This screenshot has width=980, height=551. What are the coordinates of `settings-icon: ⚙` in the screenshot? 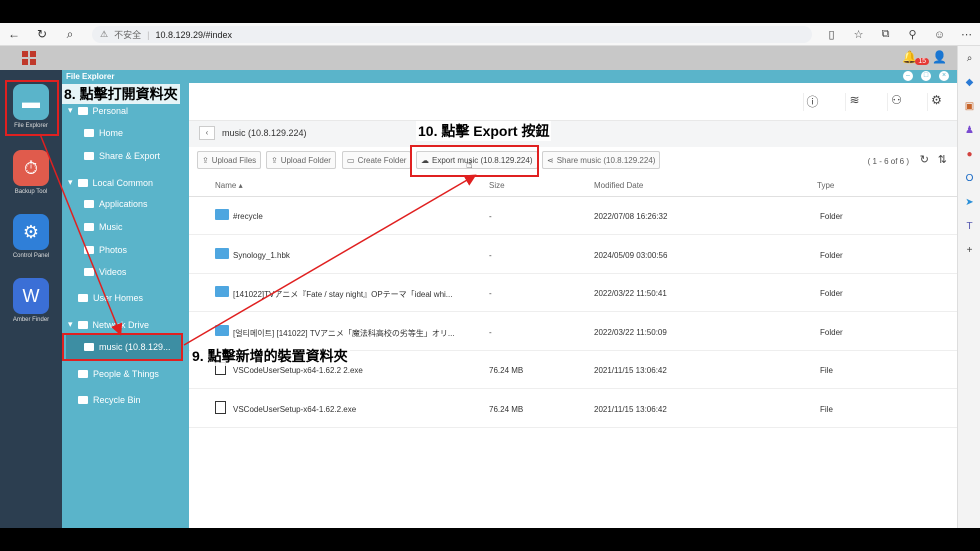 It's located at (936, 102).